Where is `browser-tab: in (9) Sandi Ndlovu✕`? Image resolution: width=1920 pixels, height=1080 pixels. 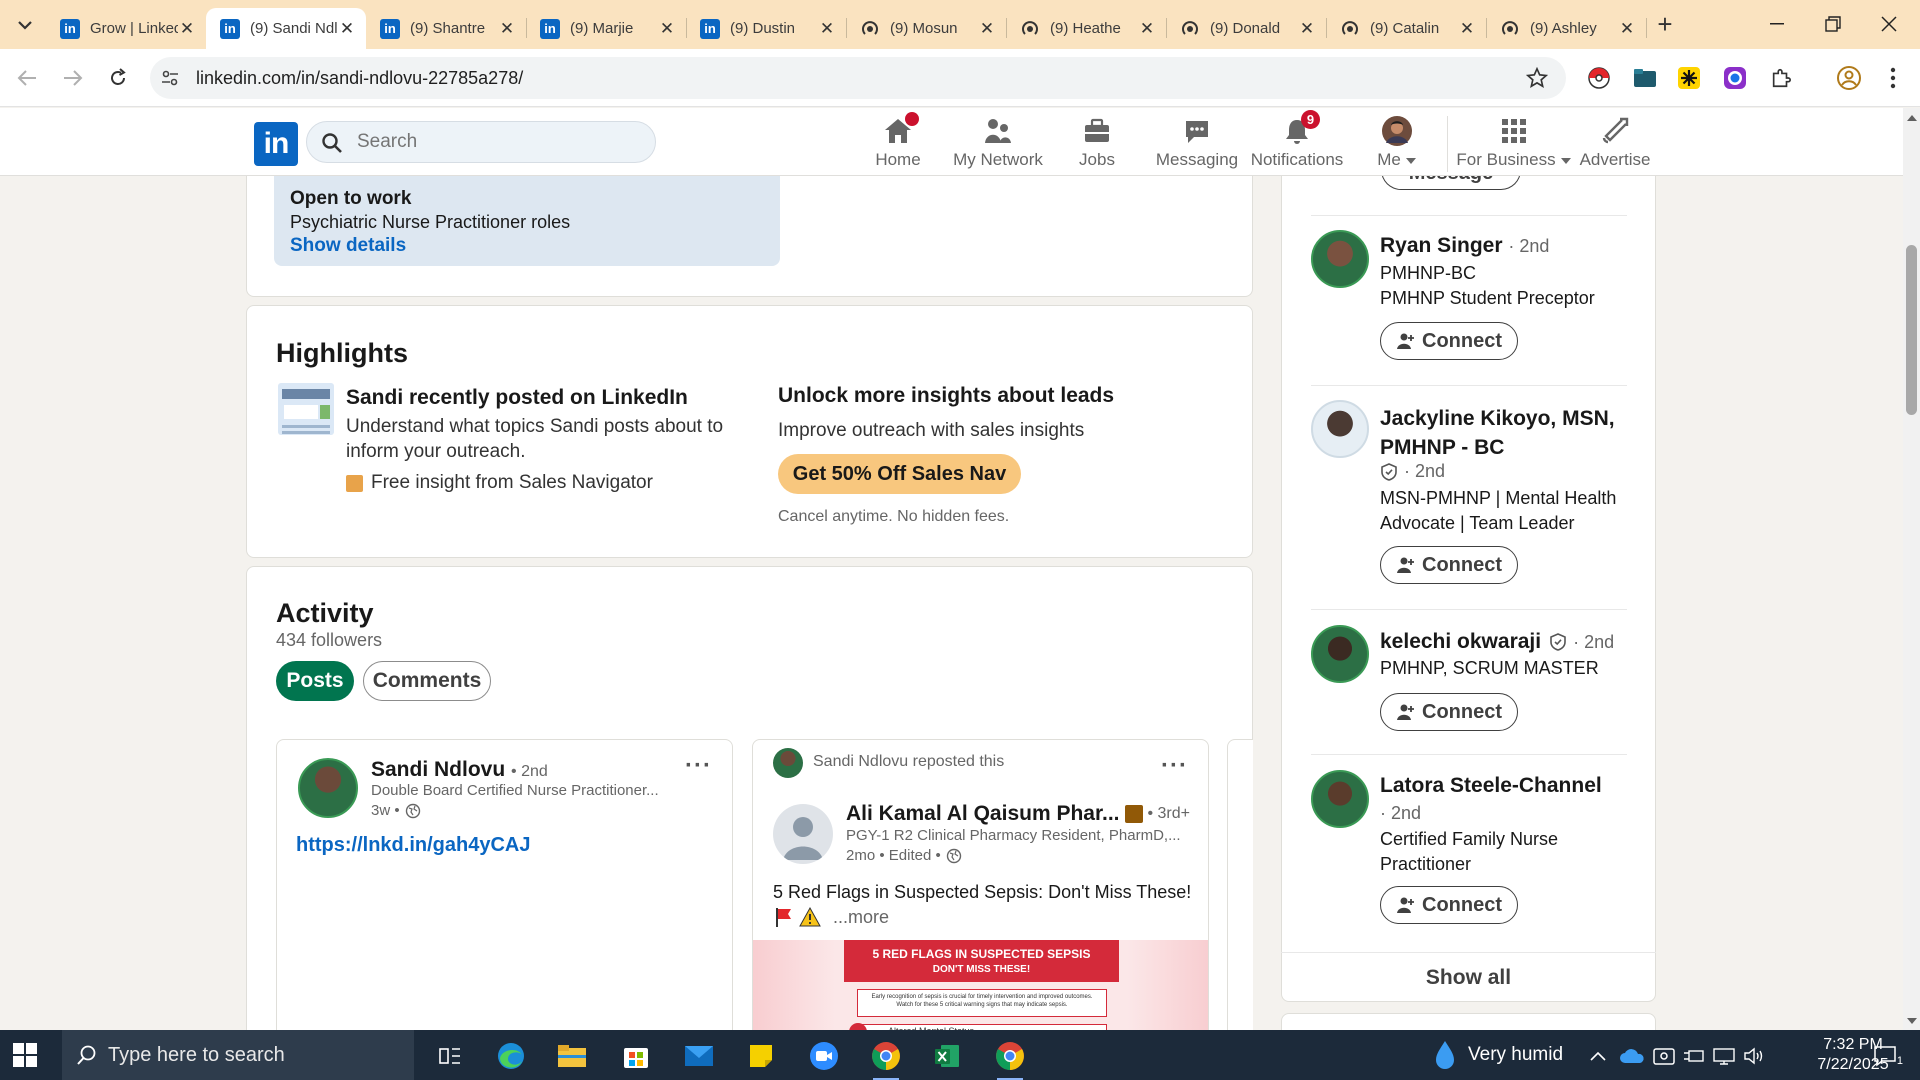 browser-tab: in (9) Sandi Ndlovu✕ is located at coordinates (286, 28).